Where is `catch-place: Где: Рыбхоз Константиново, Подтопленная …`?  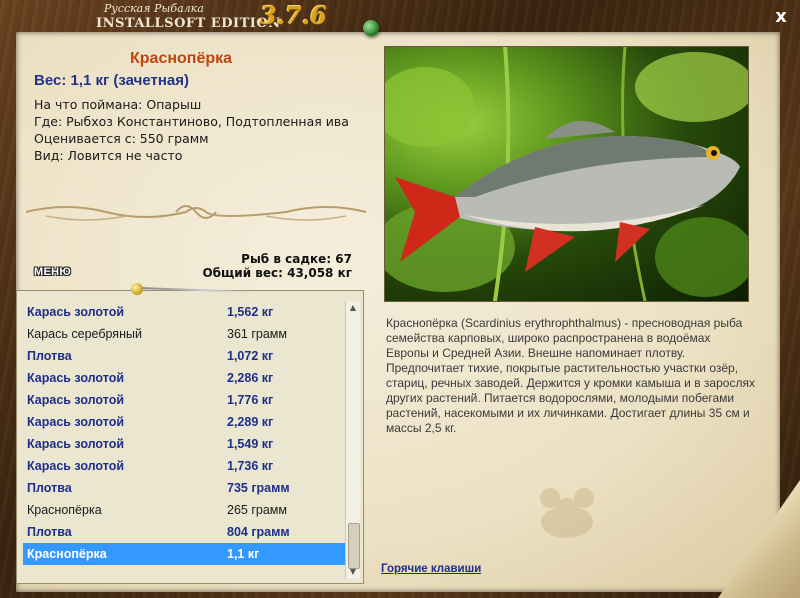
catch-place: Где: Рыбхоз Константиново, Подтопленная … is located at coordinates (191, 121).